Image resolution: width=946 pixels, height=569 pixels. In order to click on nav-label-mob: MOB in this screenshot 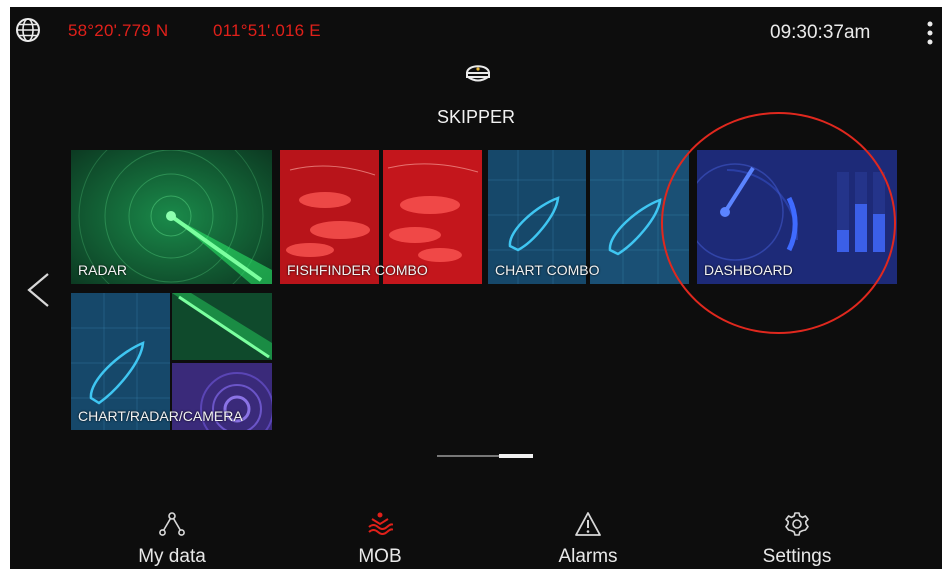, I will do `click(380, 556)`.